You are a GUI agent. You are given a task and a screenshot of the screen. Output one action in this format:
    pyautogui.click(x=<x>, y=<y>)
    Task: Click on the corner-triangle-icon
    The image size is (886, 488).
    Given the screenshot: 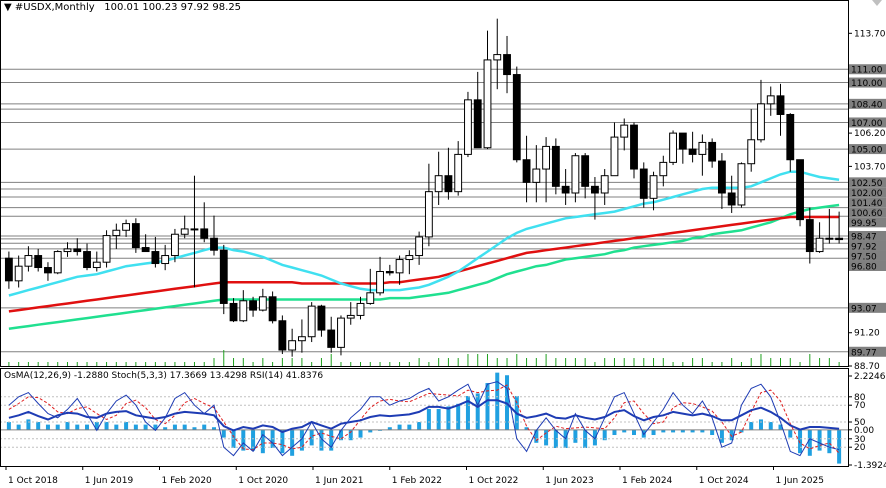 What is the action you would take?
    pyautogui.click(x=877, y=3)
    